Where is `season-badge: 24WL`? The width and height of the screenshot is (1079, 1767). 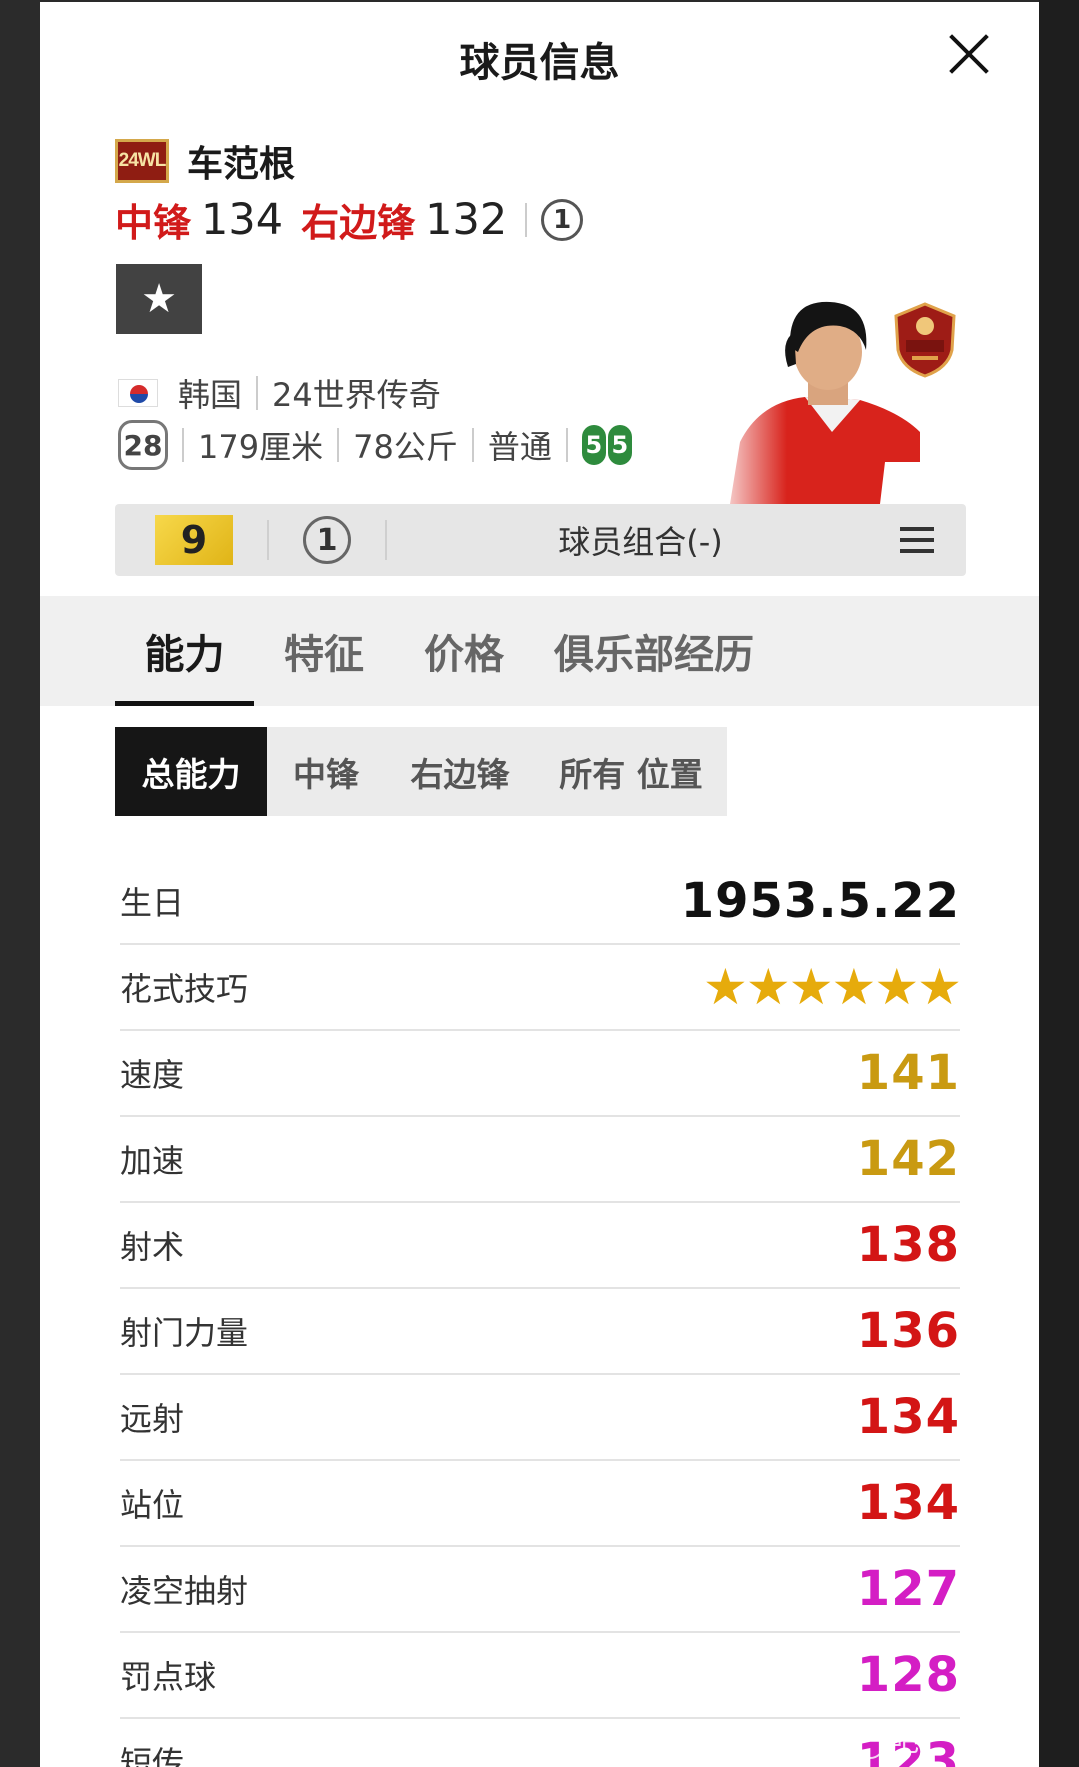 season-badge: 24WL is located at coordinates (142, 161).